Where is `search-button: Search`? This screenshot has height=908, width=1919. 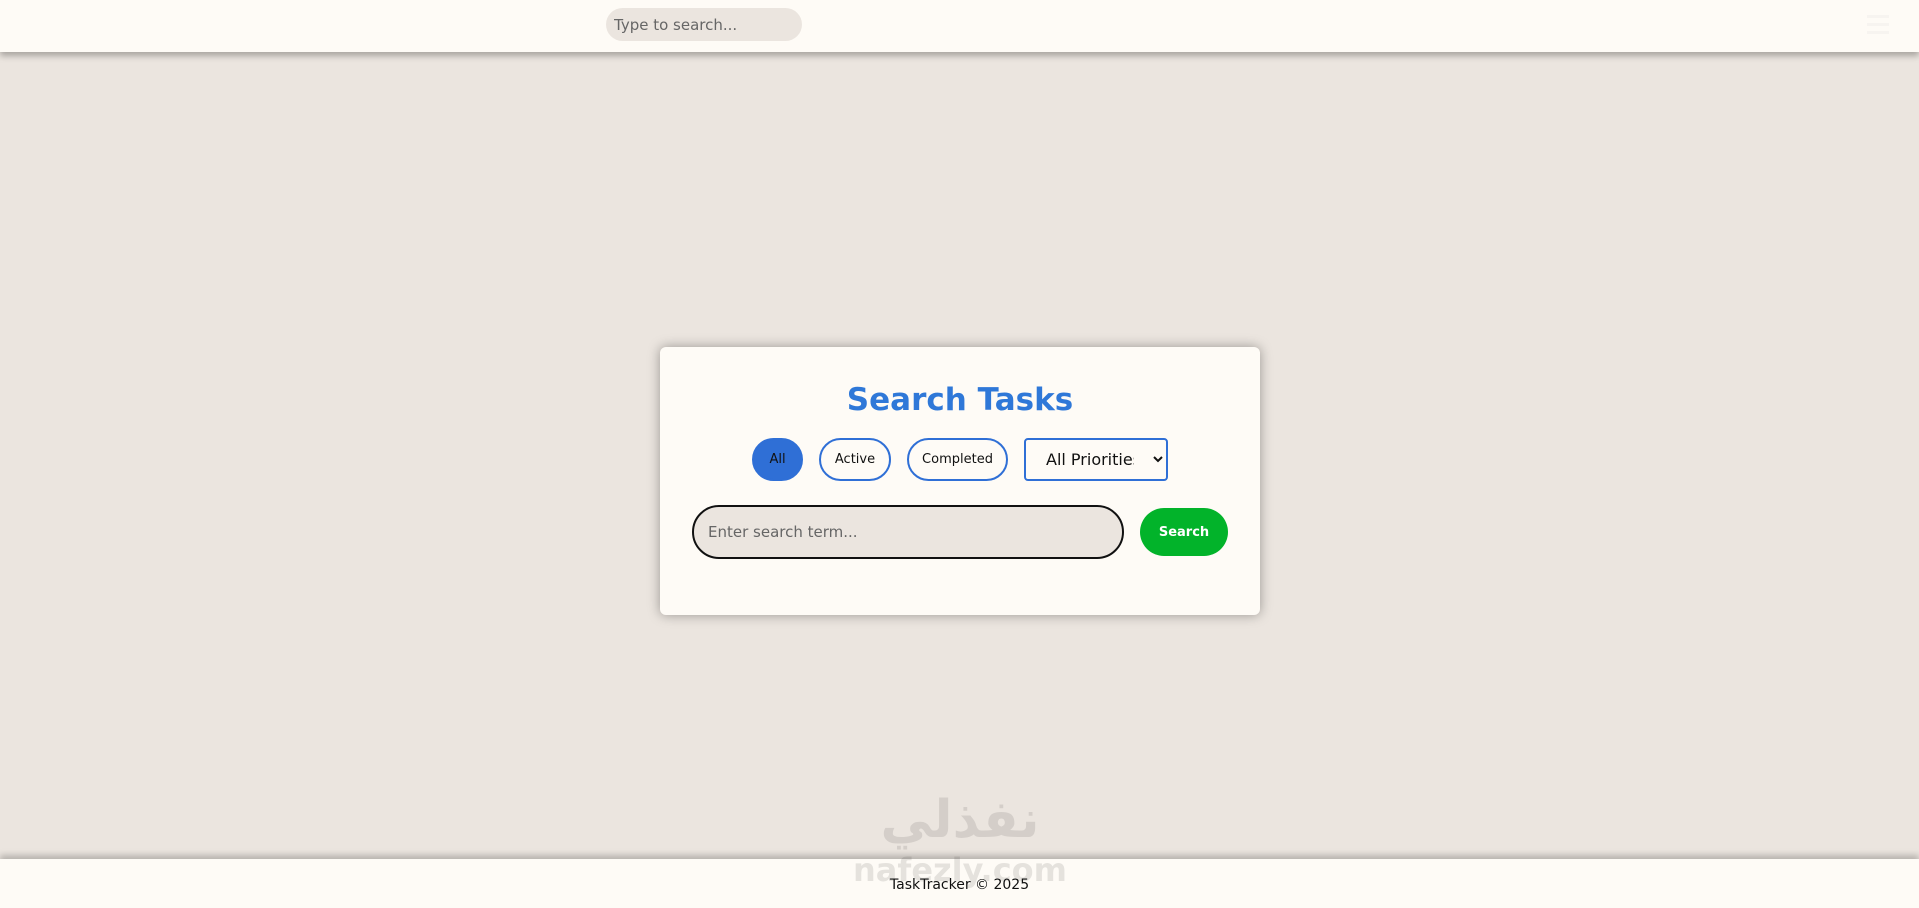
search-button: Search is located at coordinates (1184, 532).